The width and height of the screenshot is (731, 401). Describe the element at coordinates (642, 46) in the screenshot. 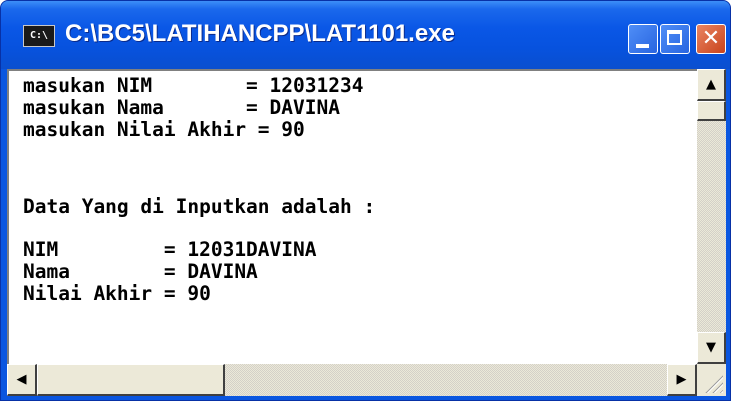

I see `minimize-icon` at that location.